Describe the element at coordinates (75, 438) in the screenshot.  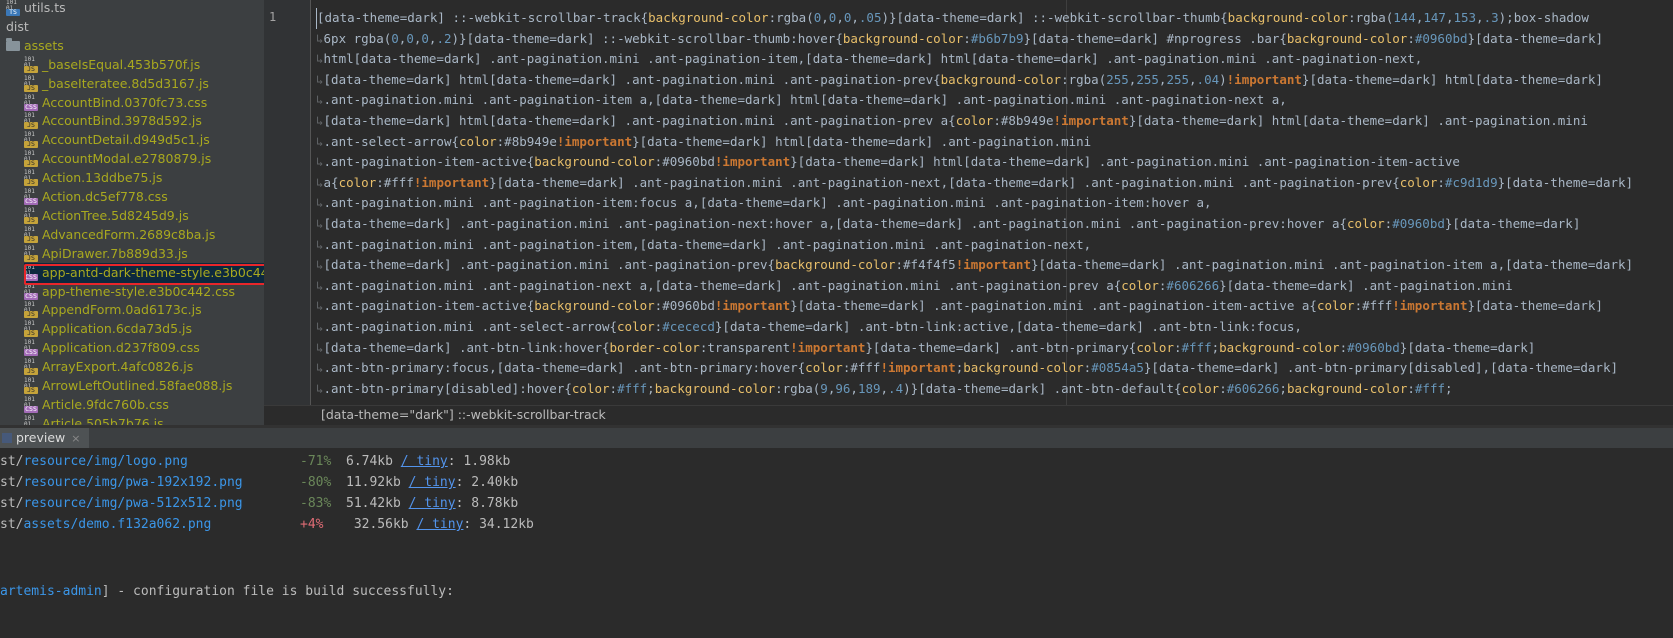
I see `close-icon: ×` at that location.